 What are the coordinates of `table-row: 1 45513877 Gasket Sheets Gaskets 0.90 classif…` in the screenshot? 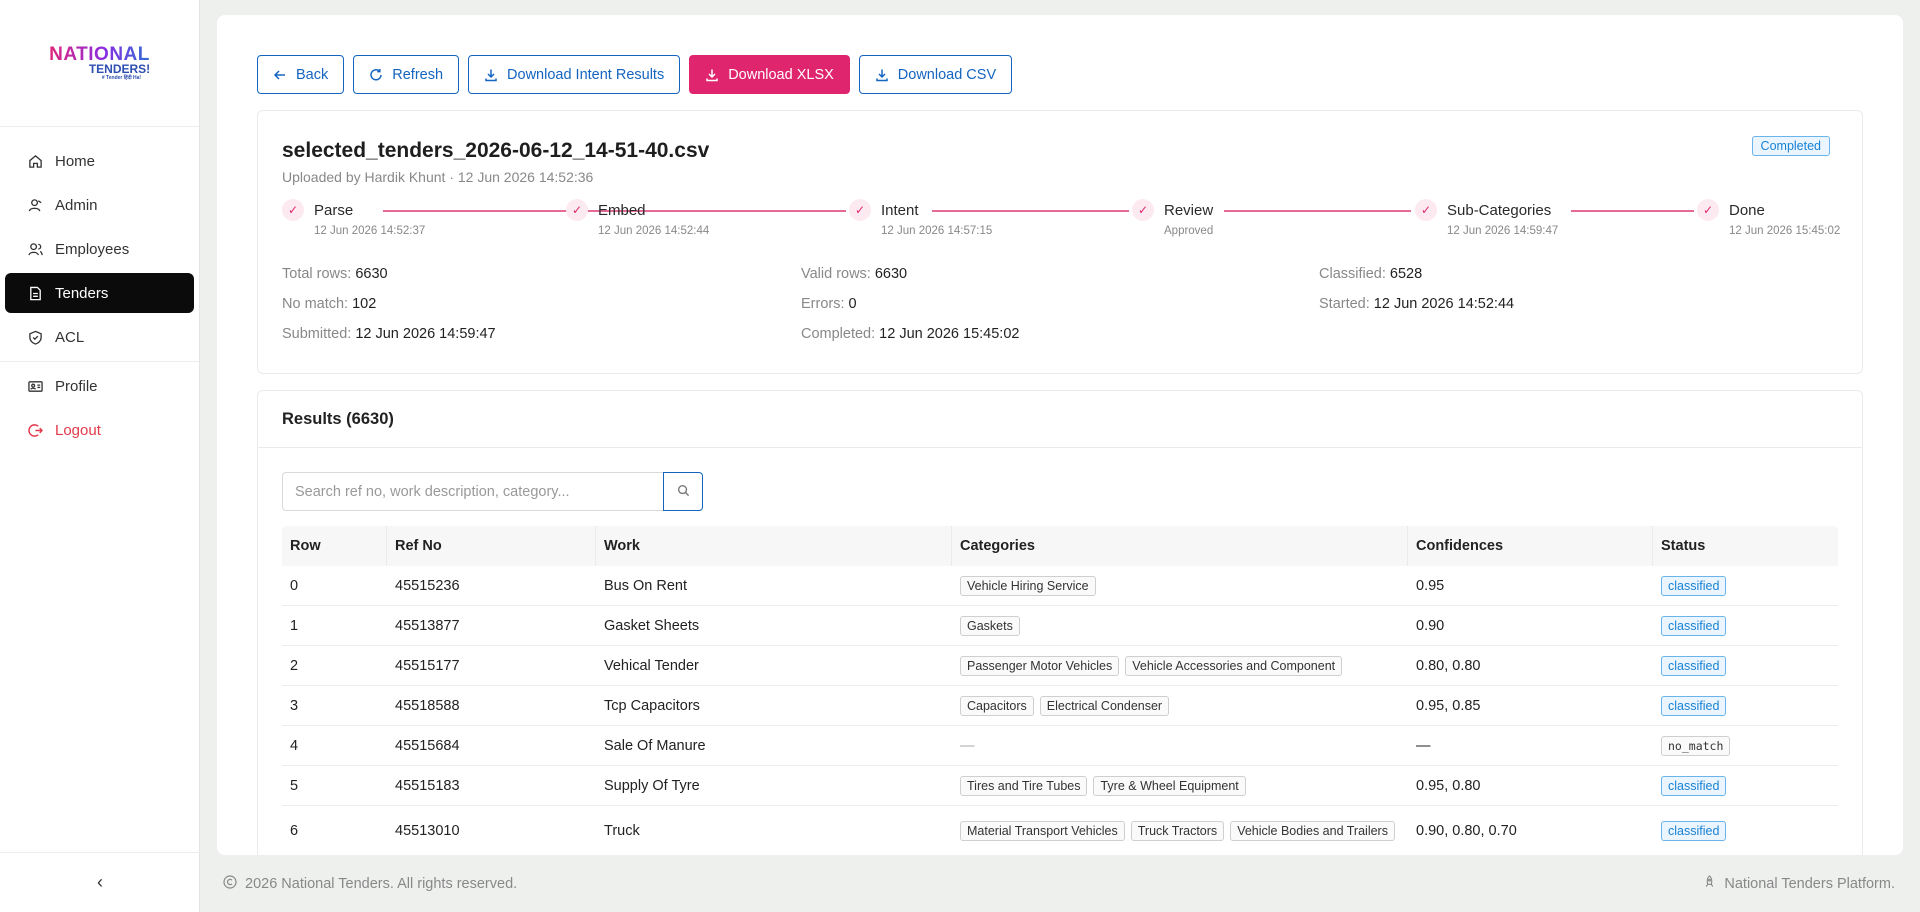 It's located at (1060, 626).